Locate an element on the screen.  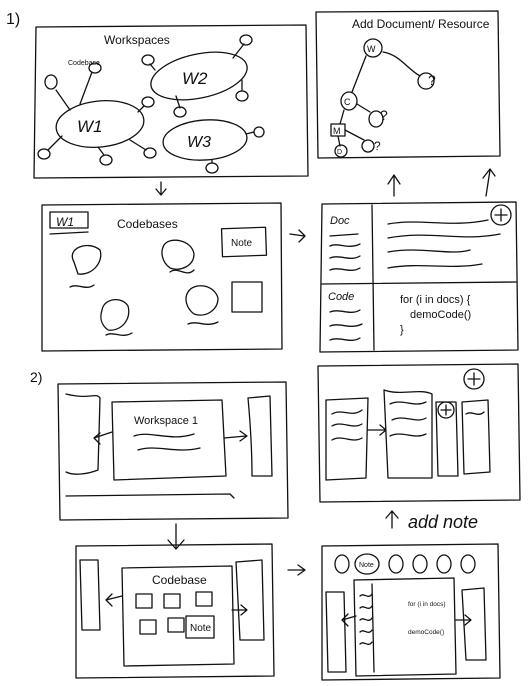
note-tile-label: Note is located at coordinates (201, 628).